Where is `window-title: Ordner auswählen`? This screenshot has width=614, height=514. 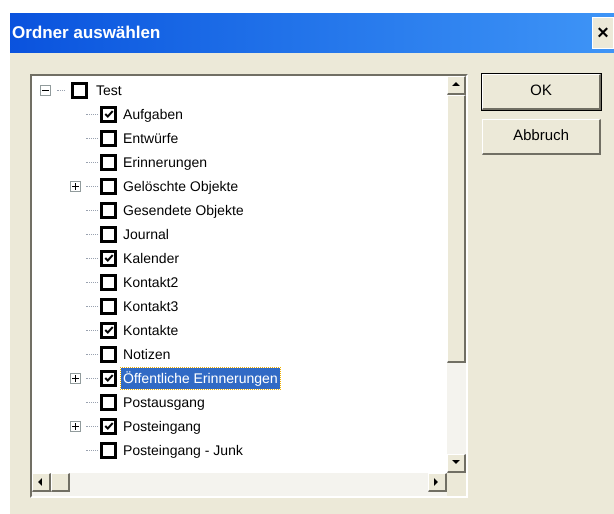 window-title: Ordner auswählen is located at coordinates (86, 33).